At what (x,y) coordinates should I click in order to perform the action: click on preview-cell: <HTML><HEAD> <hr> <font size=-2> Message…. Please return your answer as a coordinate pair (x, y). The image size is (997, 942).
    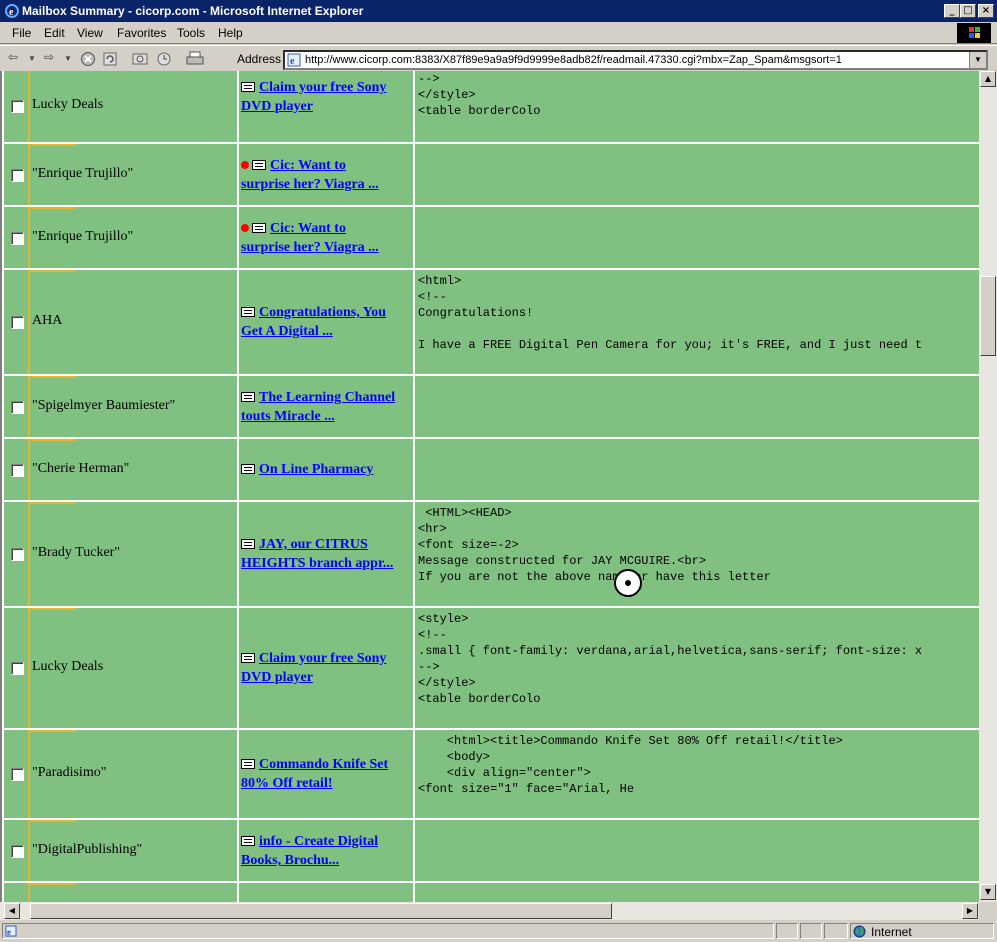
    Looking at the image, I should click on (697, 554).